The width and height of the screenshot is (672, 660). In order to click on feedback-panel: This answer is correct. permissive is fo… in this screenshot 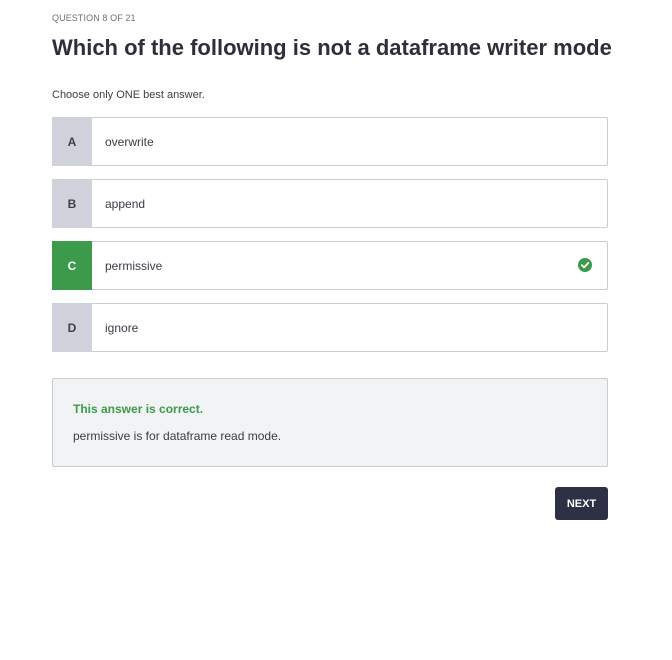, I will do `click(330, 422)`.